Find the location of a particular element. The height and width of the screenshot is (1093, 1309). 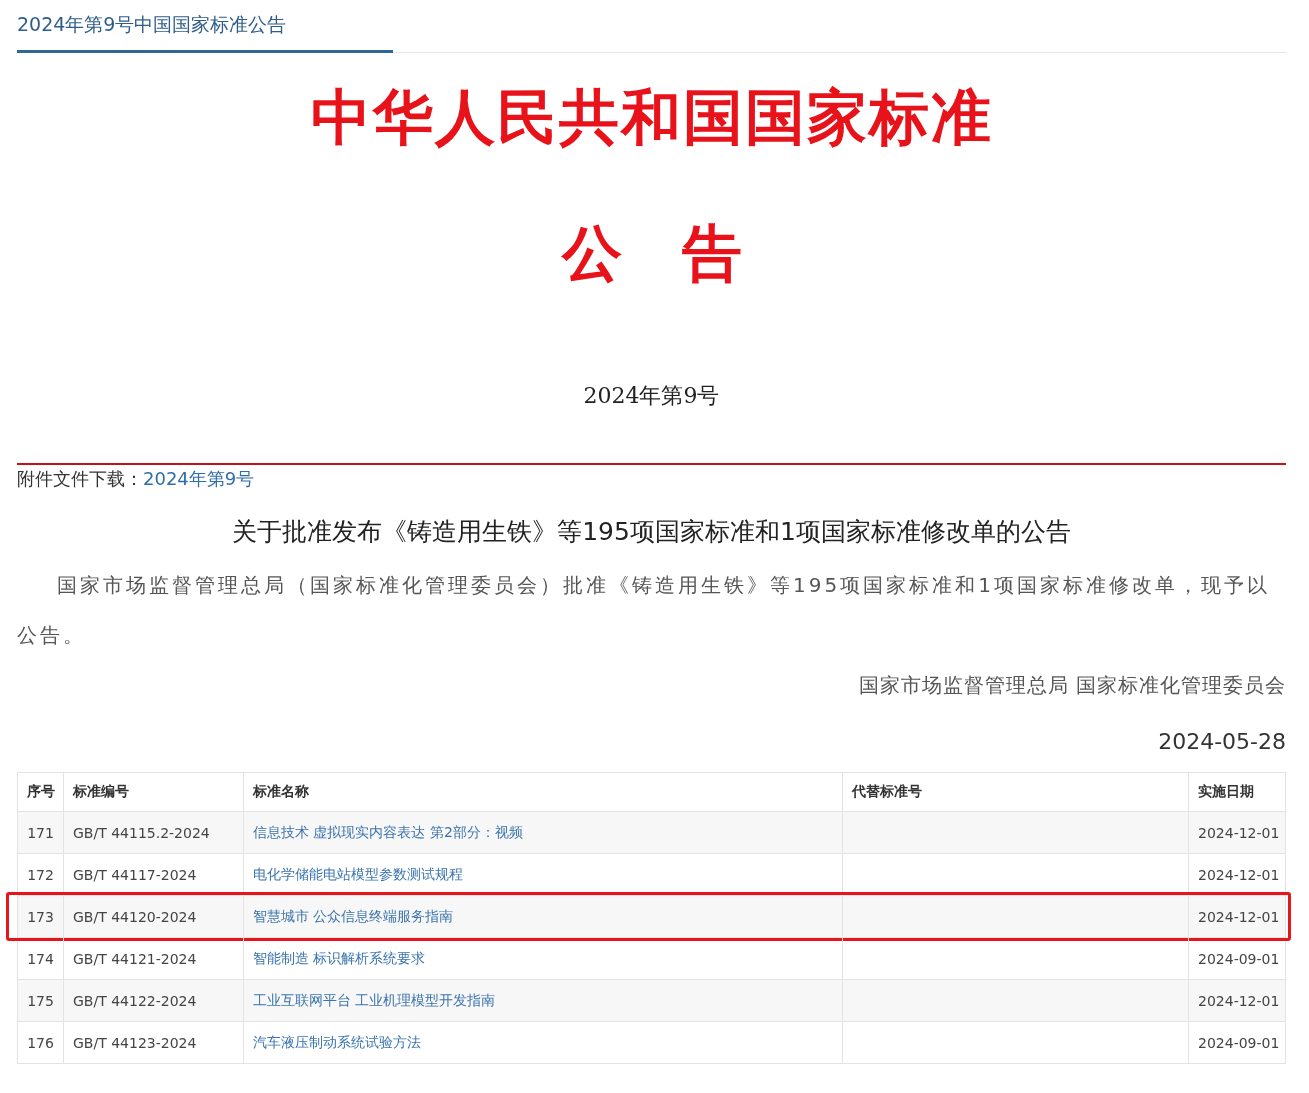

table-cell-text: 174 is located at coordinates (40, 959).